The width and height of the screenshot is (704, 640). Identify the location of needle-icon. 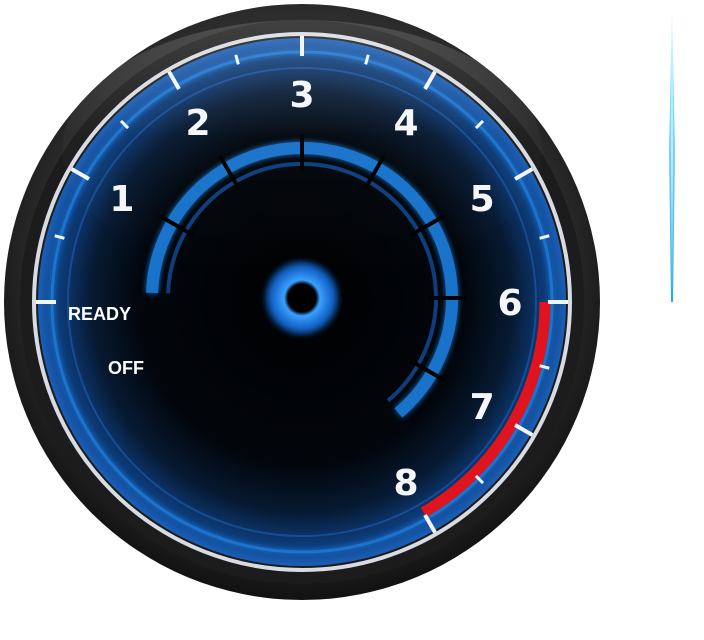
(672, 152).